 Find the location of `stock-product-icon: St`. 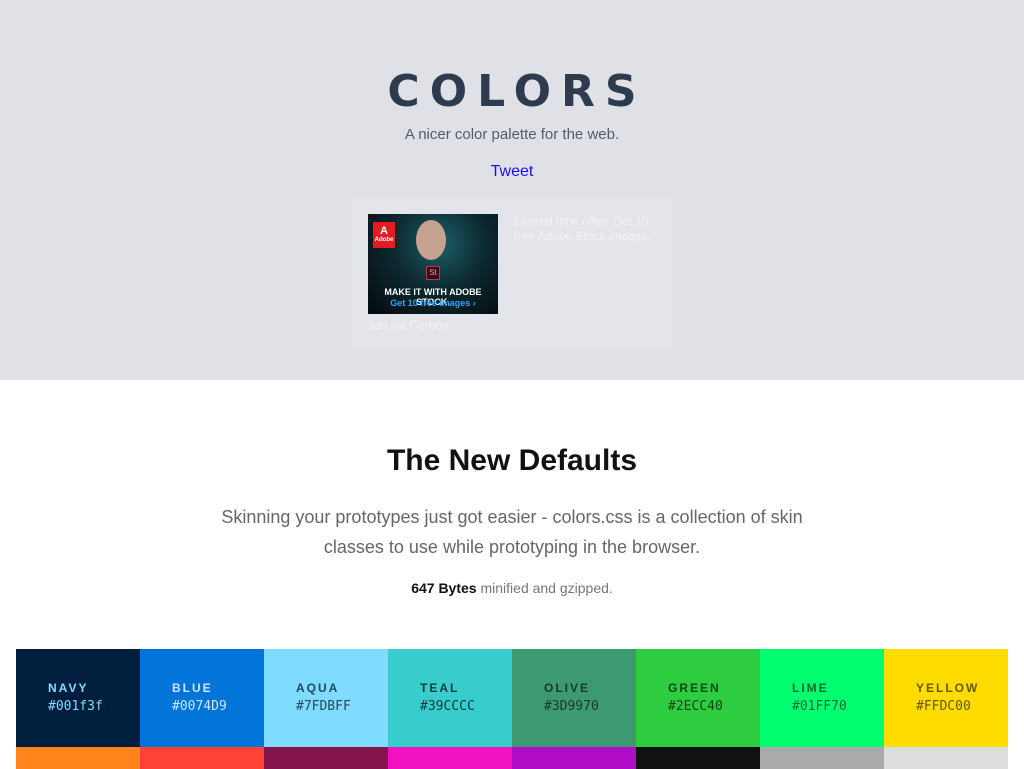

stock-product-icon: St is located at coordinates (433, 273).